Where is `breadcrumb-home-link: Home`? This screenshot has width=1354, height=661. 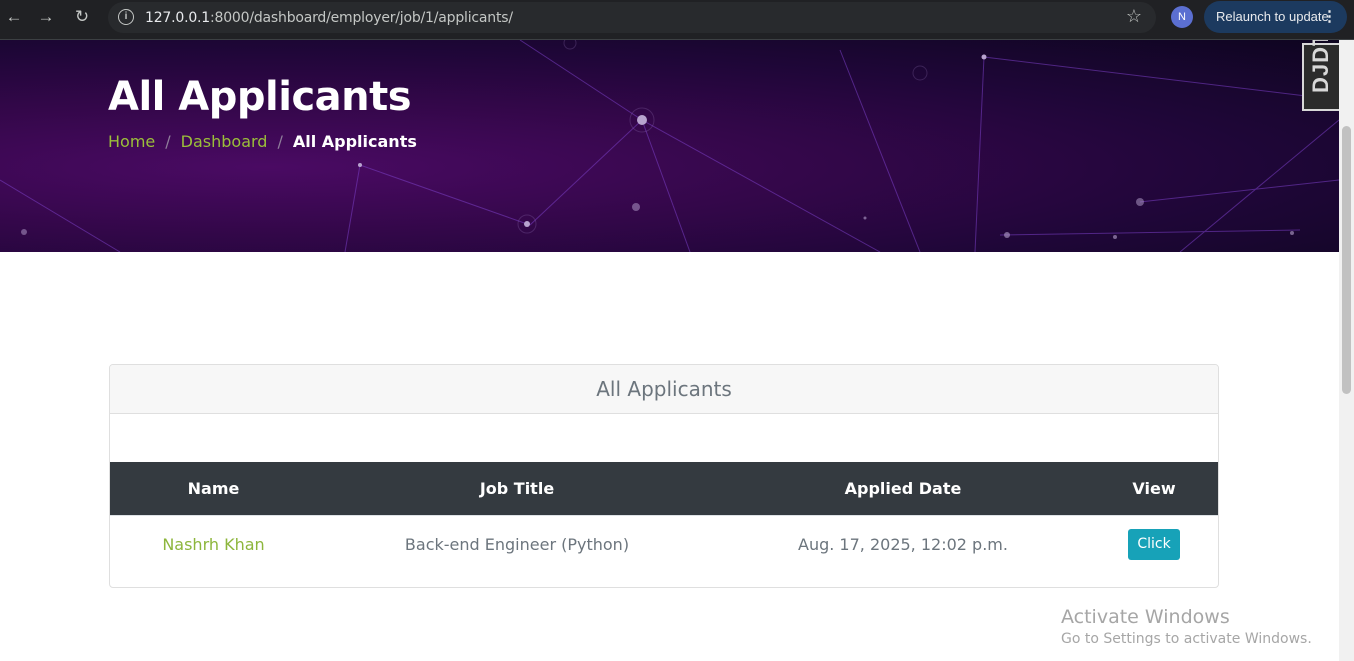 breadcrumb-home-link: Home is located at coordinates (131, 141).